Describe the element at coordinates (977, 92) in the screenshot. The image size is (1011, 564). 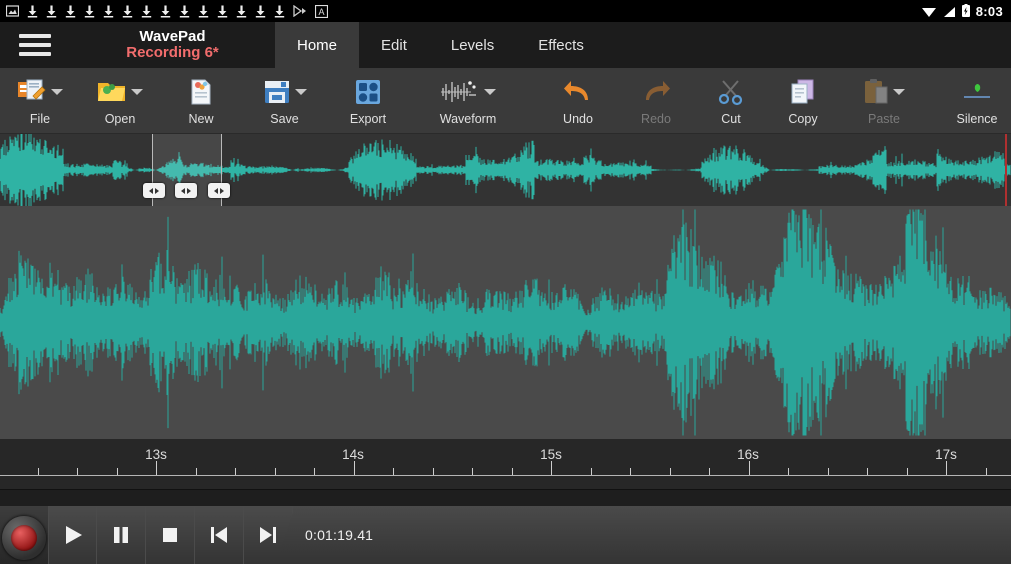
I see `silence-icon` at that location.